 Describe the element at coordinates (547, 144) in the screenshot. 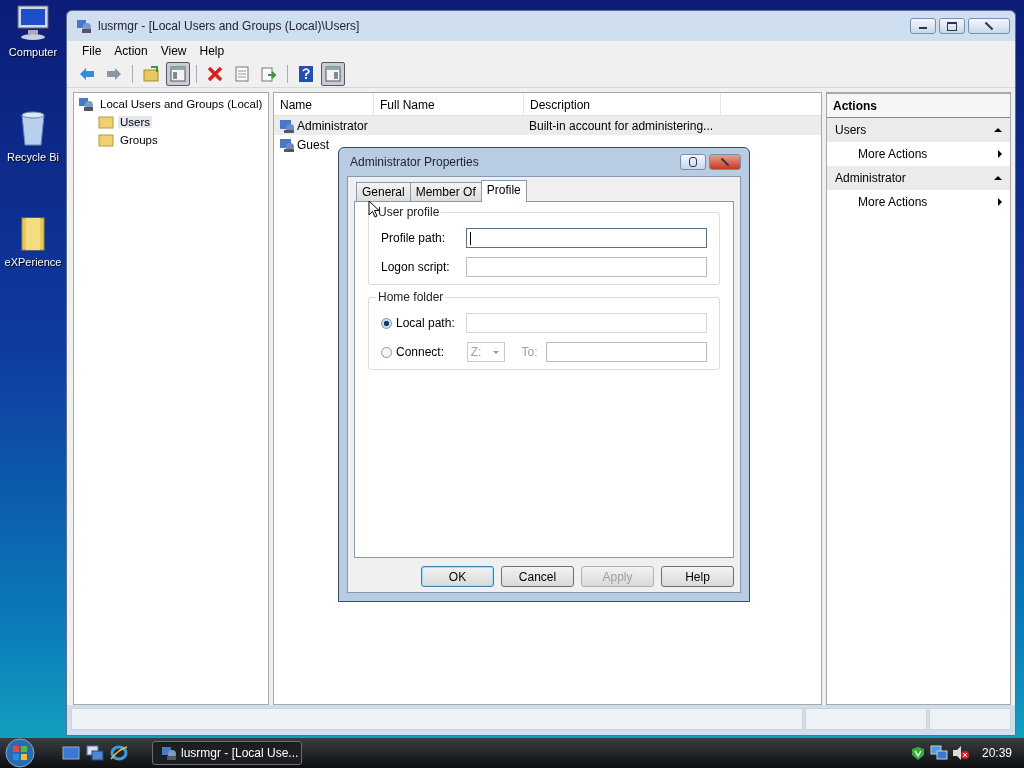

I see `list-row: Guest` at that location.